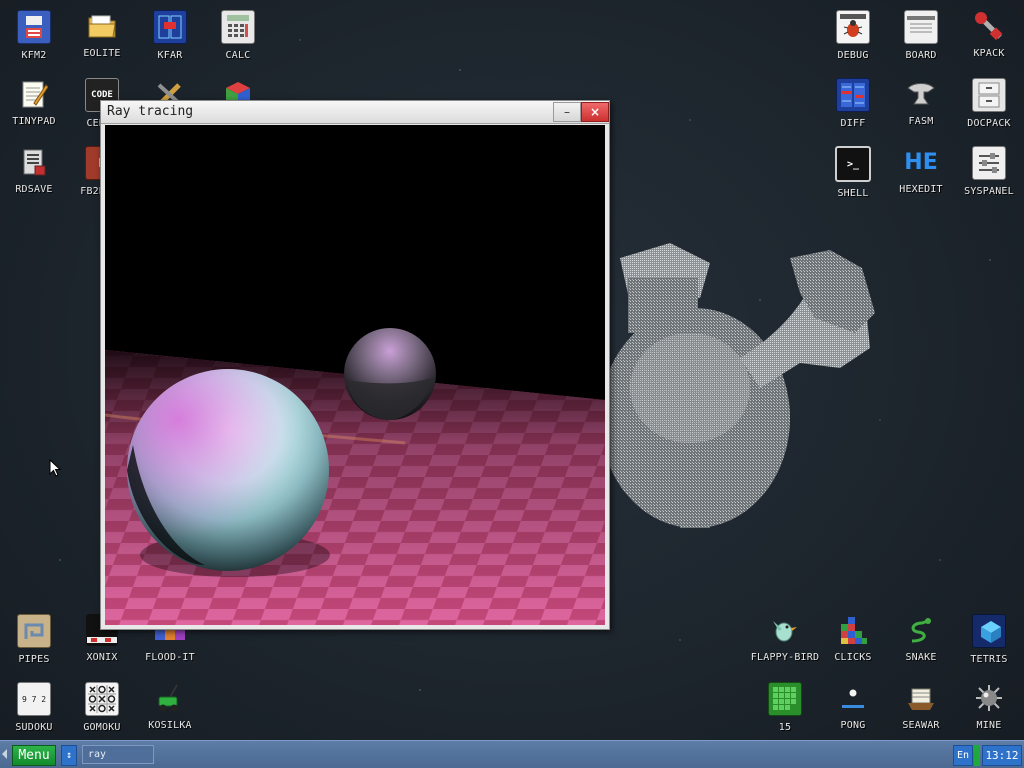  I want to click on desktop-icon-label: SHELL, so click(853, 193).